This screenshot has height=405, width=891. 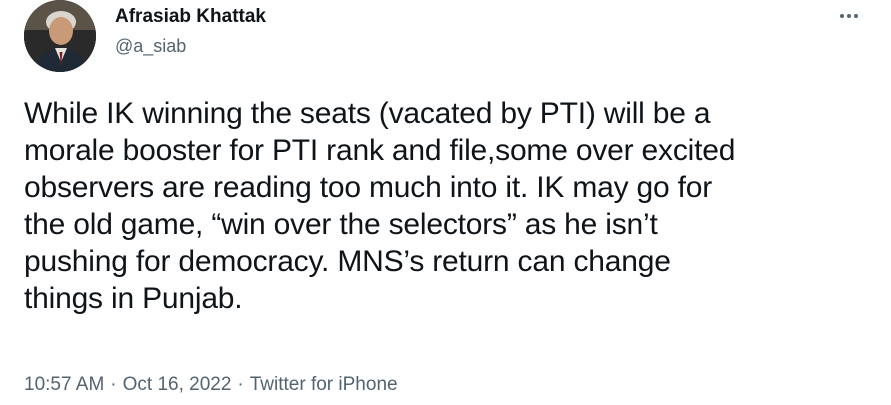 I want to click on profile-photo-icon, so click(x=60, y=36).